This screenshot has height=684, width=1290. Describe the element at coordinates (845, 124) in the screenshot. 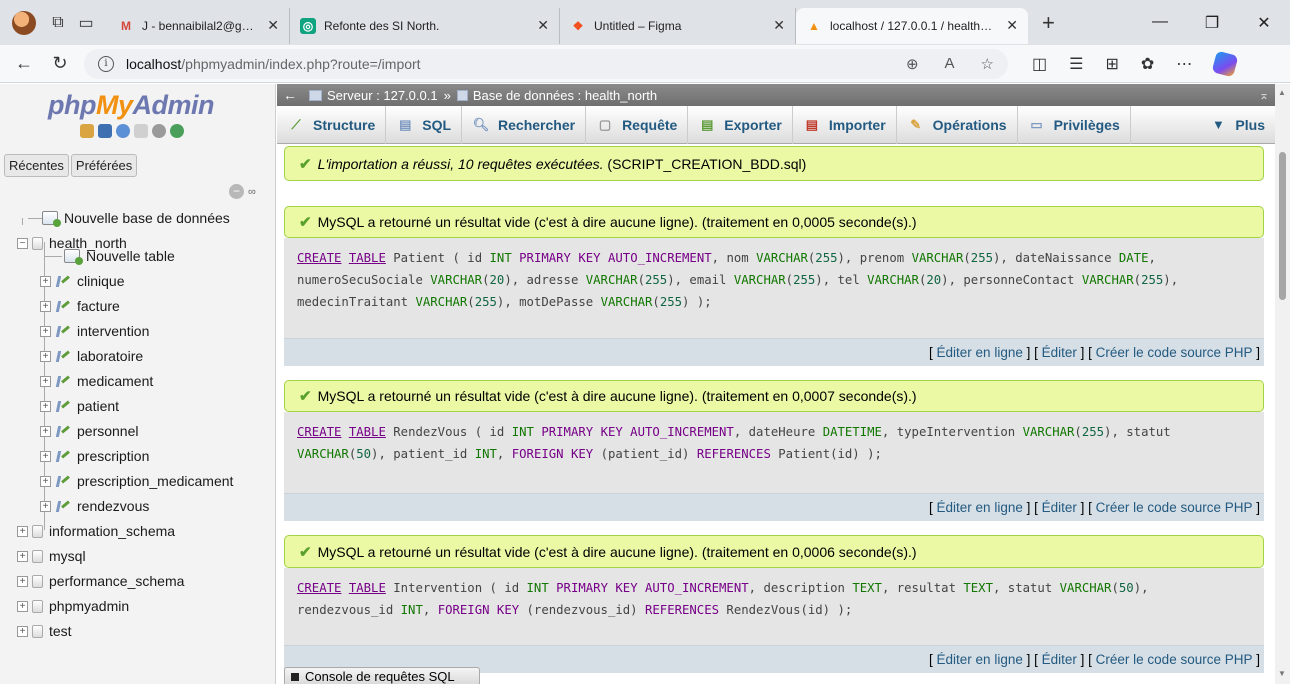

I see `tab-import: ▤ Importer` at that location.